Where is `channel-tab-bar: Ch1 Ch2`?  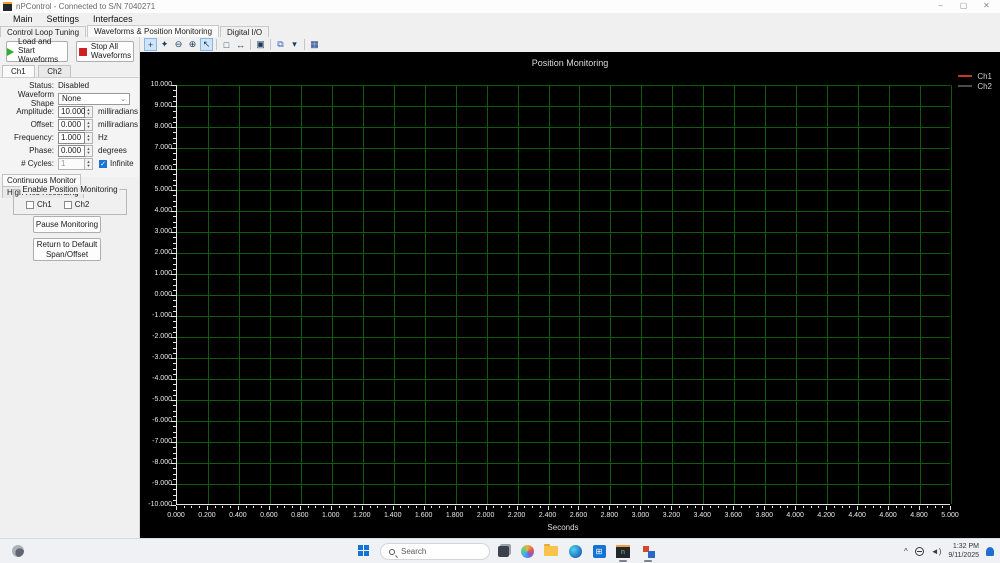 channel-tab-bar: Ch1 Ch2 is located at coordinates (37, 71).